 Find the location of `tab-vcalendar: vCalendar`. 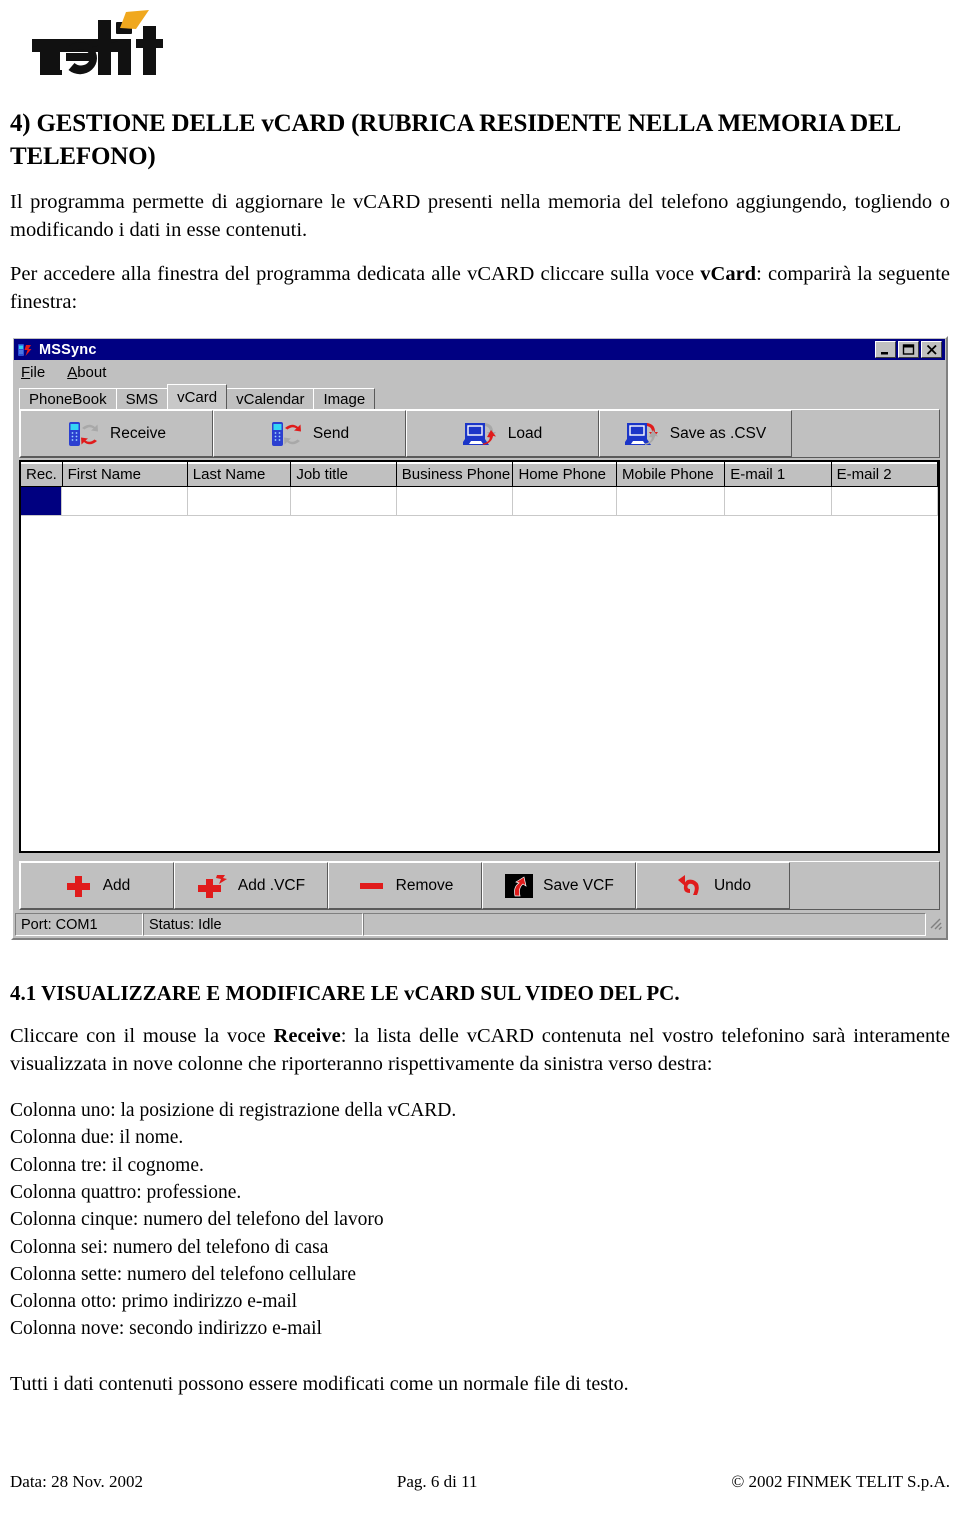

tab-vcalendar: vCalendar is located at coordinates (270, 398).